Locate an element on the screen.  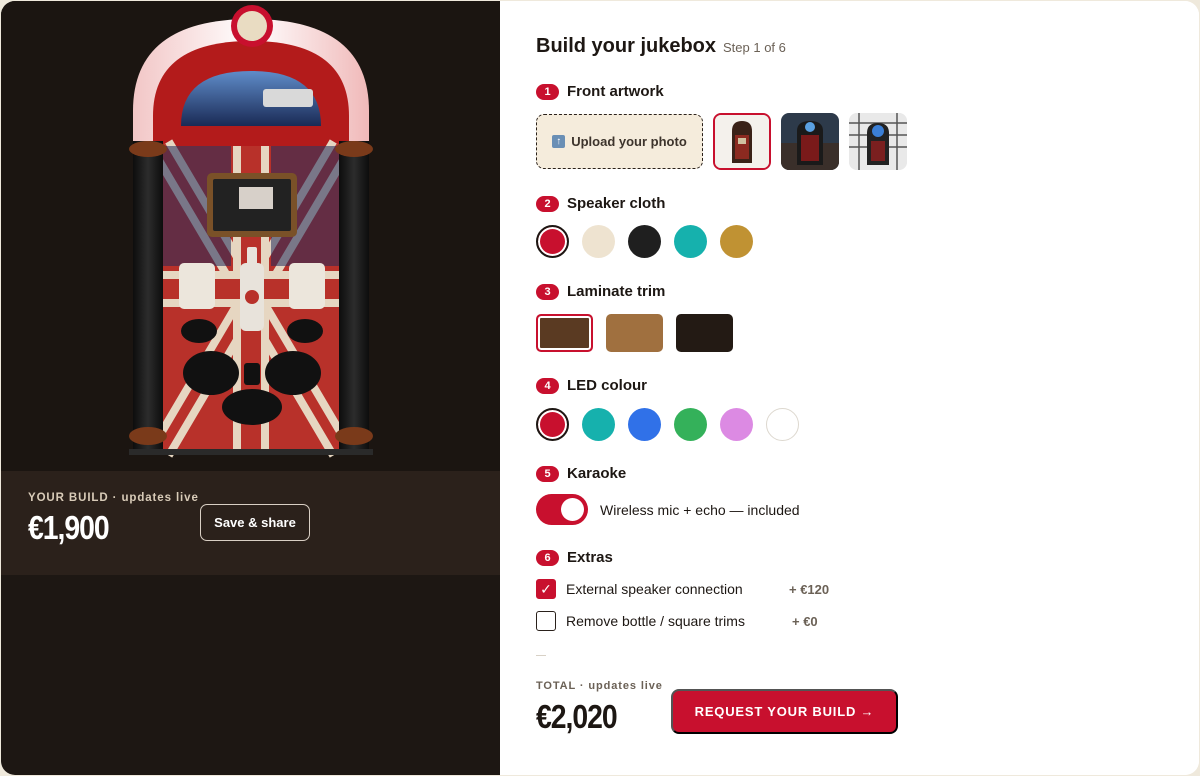
section-label: LED colour is located at coordinates (607, 385).